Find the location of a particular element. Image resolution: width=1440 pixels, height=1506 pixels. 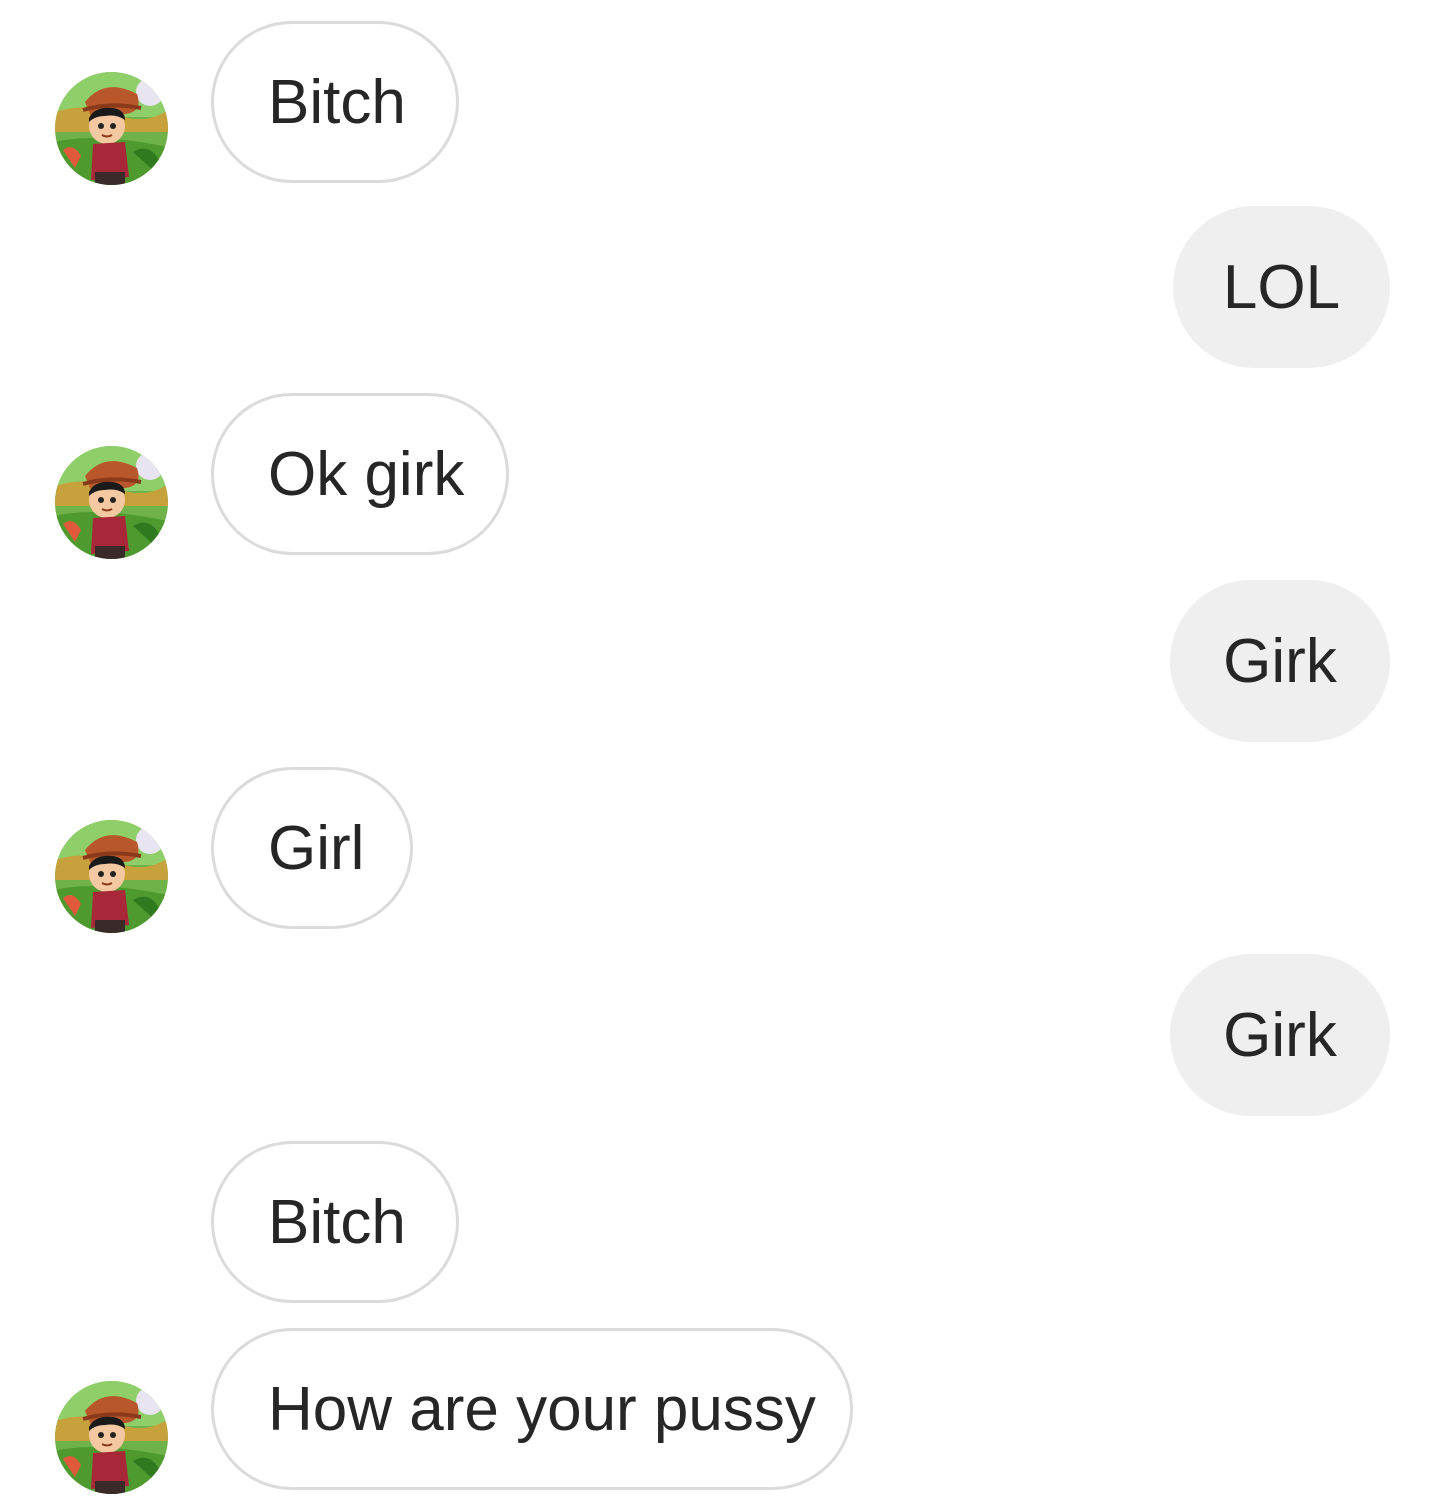

message-bubble-incoming: How are your pussy is located at coordinates (532, 1409).